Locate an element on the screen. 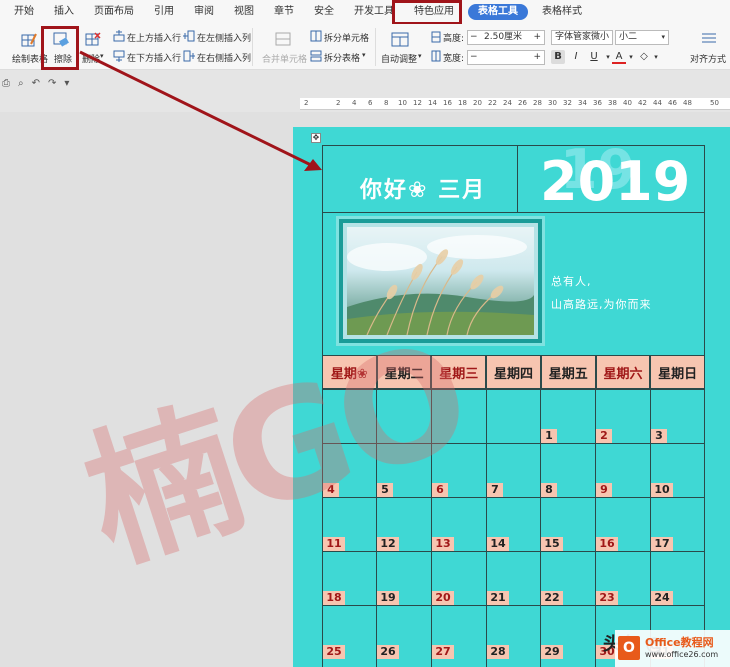 This screenshot has height=667, width=730. ruler-tick: 34 is located at coordinates (582, 103).